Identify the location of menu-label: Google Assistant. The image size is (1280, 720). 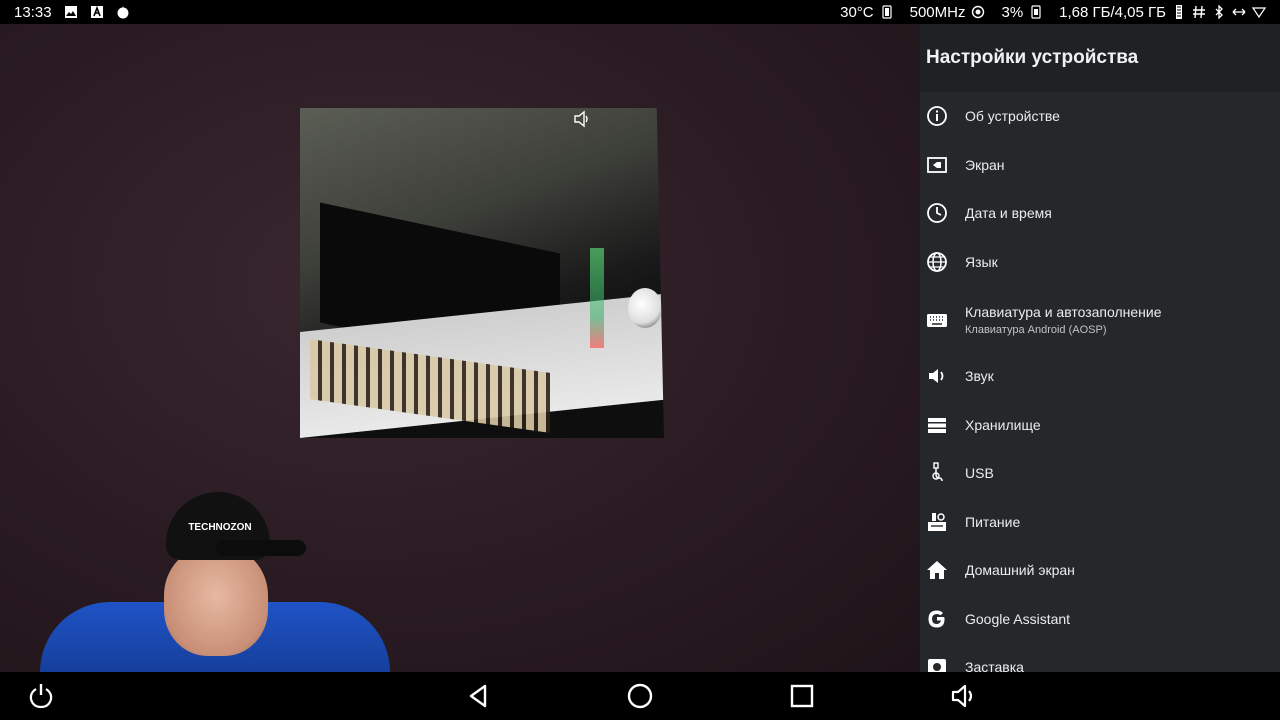
(1018, 619).